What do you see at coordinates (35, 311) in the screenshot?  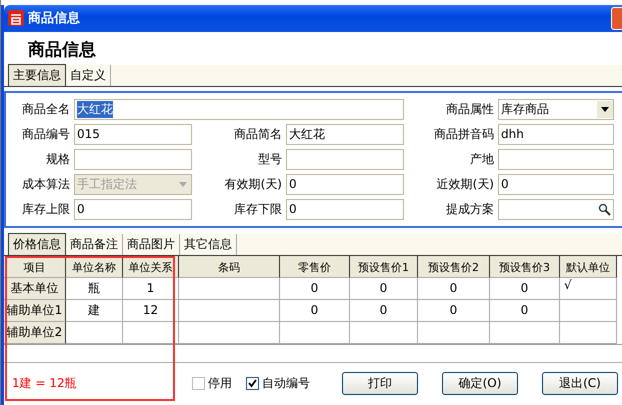 I see `row-header: 辅助单位1` at bounding box center [35, 311].